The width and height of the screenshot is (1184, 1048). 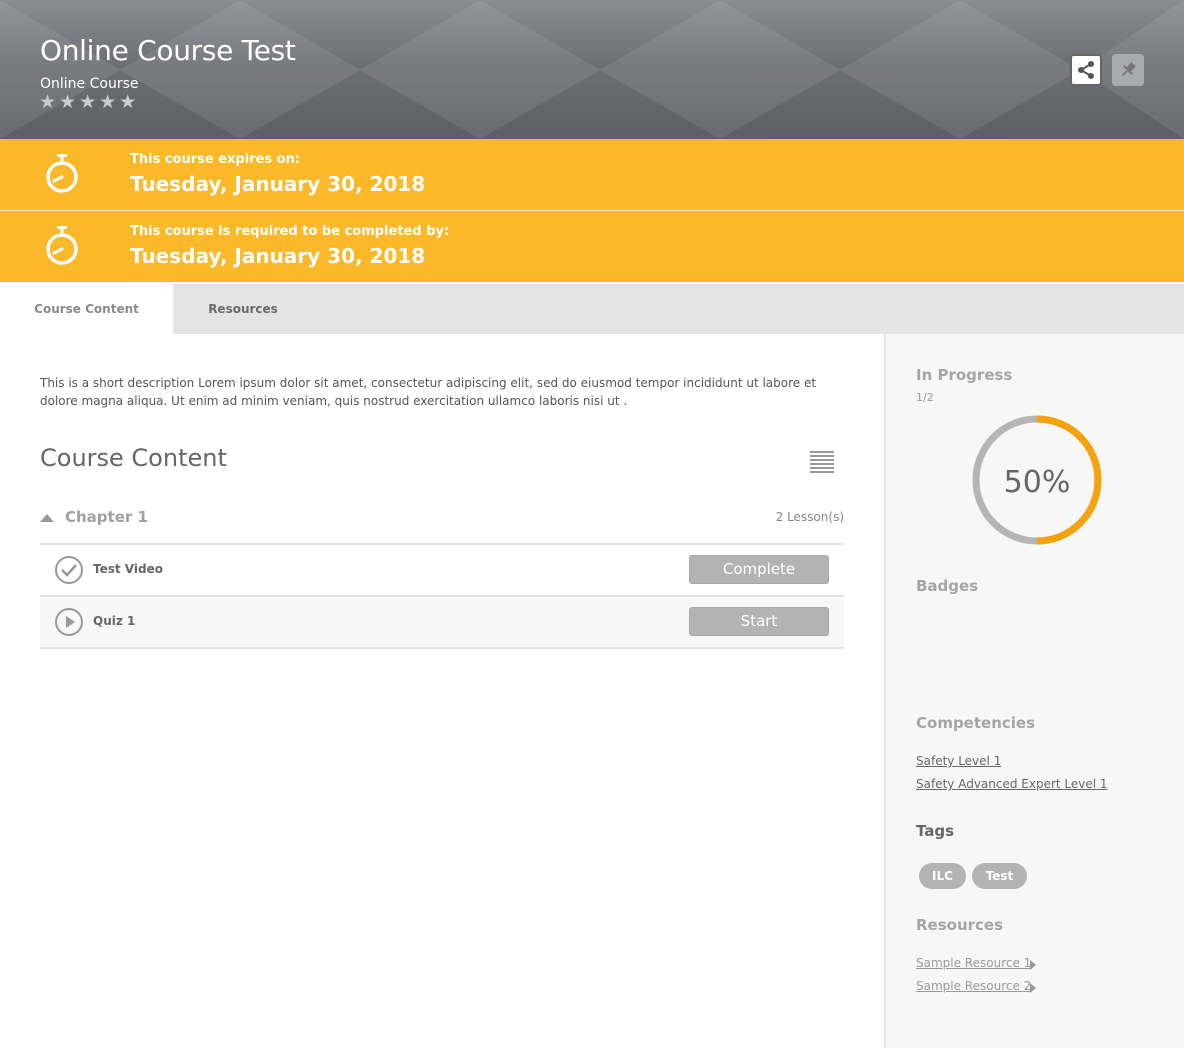 What do you see at coordinates (243, 309) in the screenshot?
I see `tab-resources: Resources` at bounding box center [243, 309].